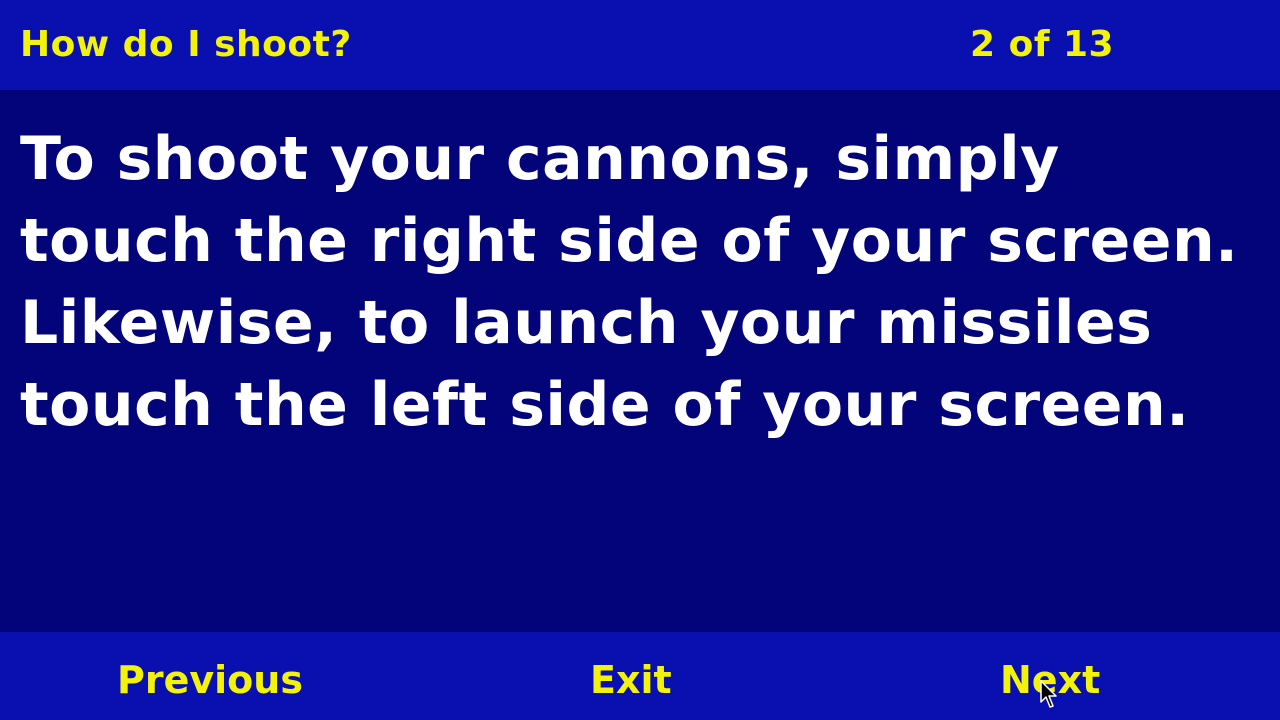  Describe the element at coordinates (631, 680) in the screenshot. I see `exit-button: Exit` at that location.